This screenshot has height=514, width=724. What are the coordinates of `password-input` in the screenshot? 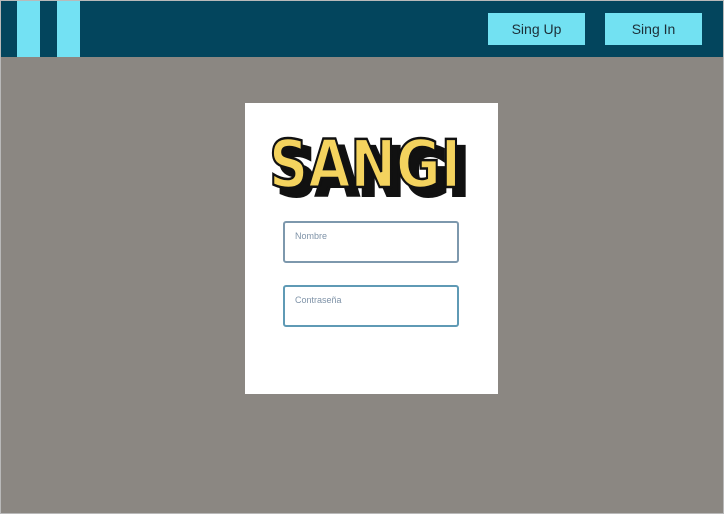 It's located at (369, 314).